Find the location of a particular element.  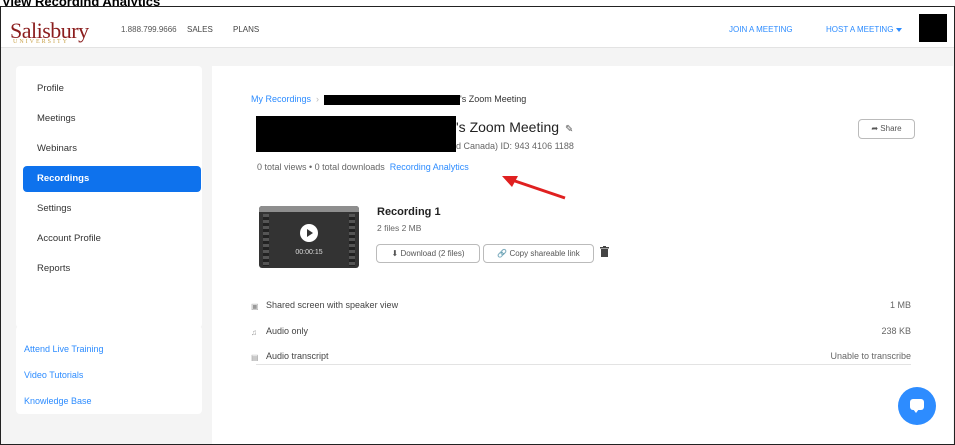

views-downloads-text: 0 total views • 0 total downloads is located at coordinates (321, 167).